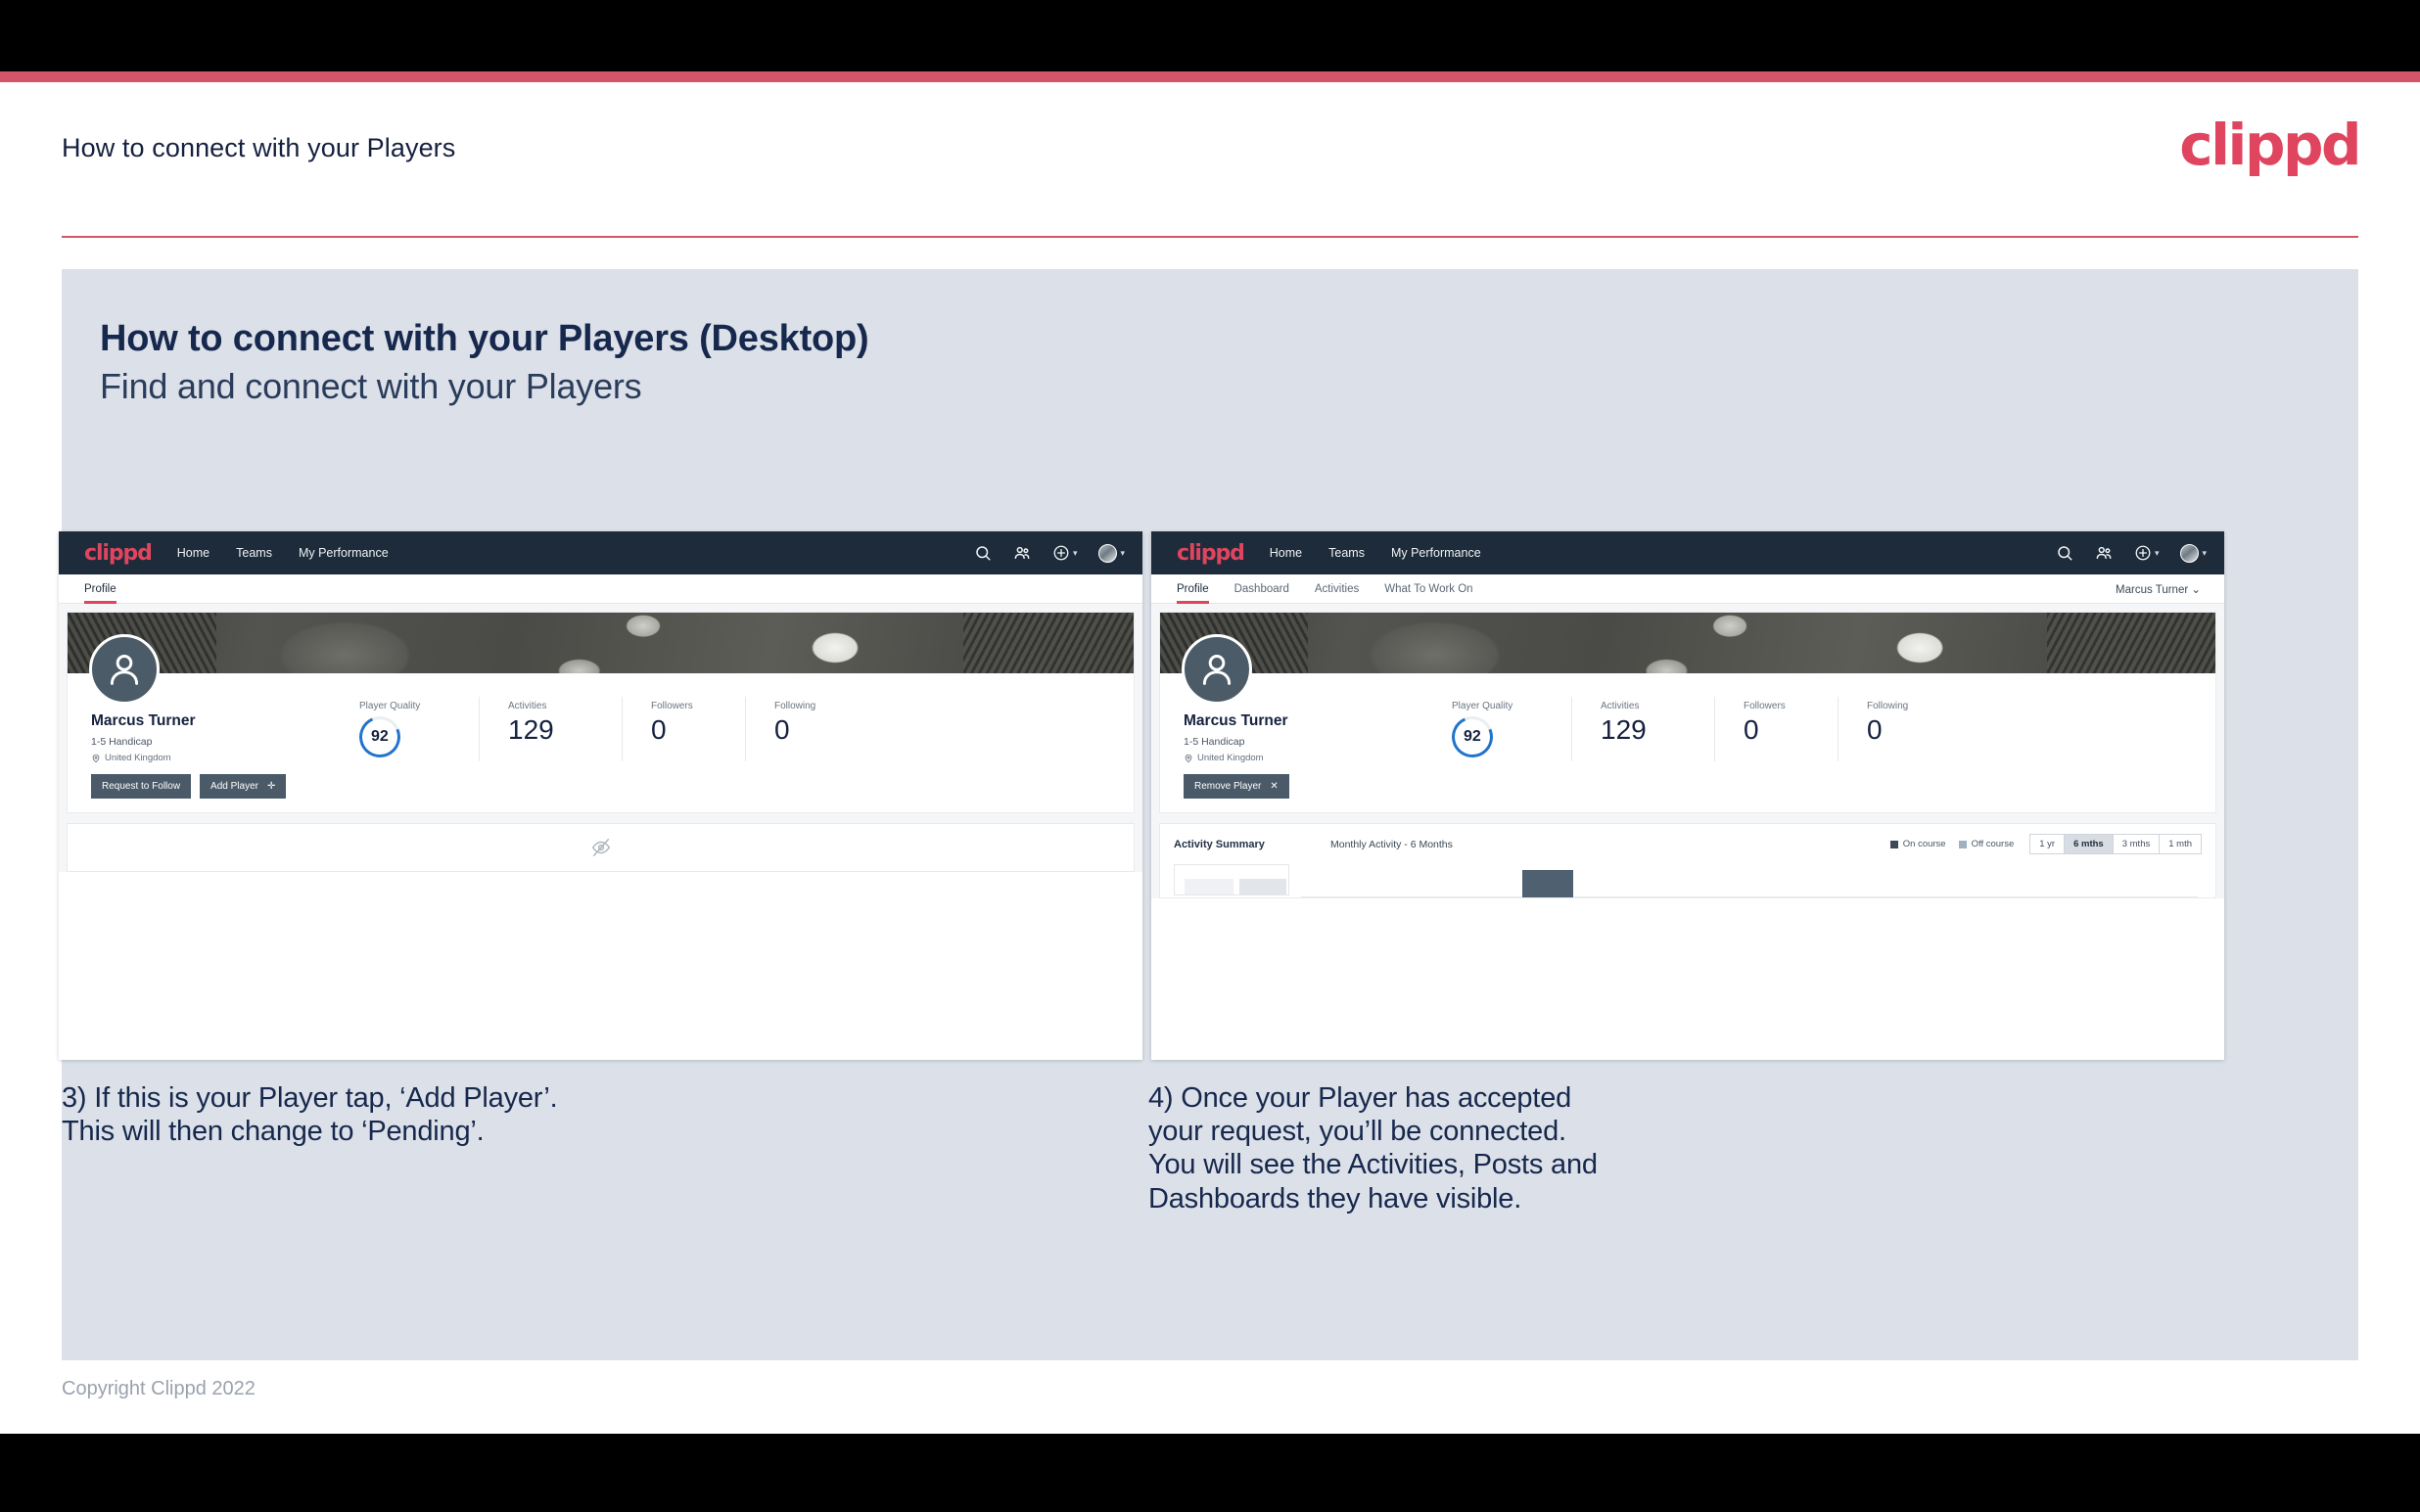 The height and width of the screenshot is (1512, 2420). I want to click on request-to-follow-button: Request to Follow, so click(141, 786).